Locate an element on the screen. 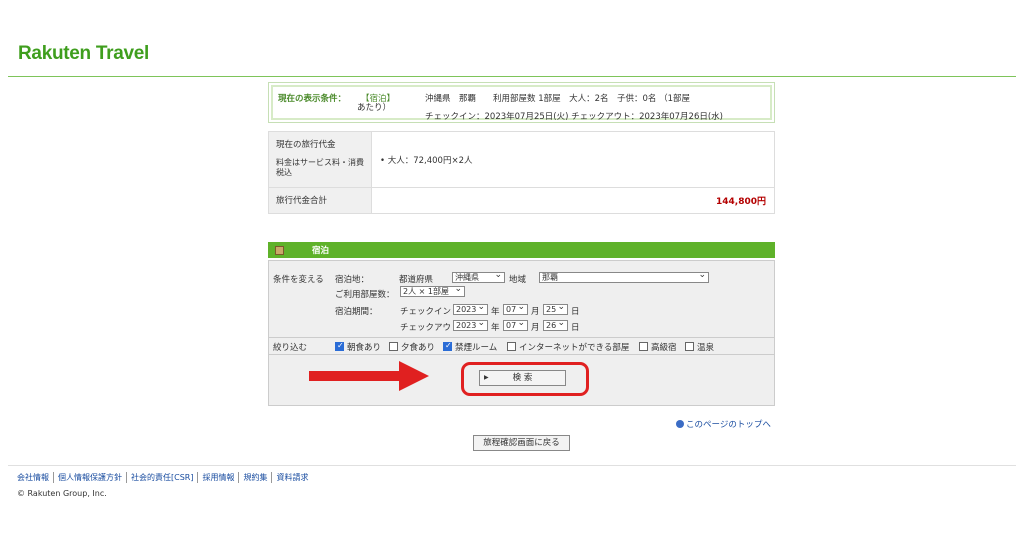 The image size is (1024, 538). page-top-link: このページのトップへ is located at coordinates (723, 424).